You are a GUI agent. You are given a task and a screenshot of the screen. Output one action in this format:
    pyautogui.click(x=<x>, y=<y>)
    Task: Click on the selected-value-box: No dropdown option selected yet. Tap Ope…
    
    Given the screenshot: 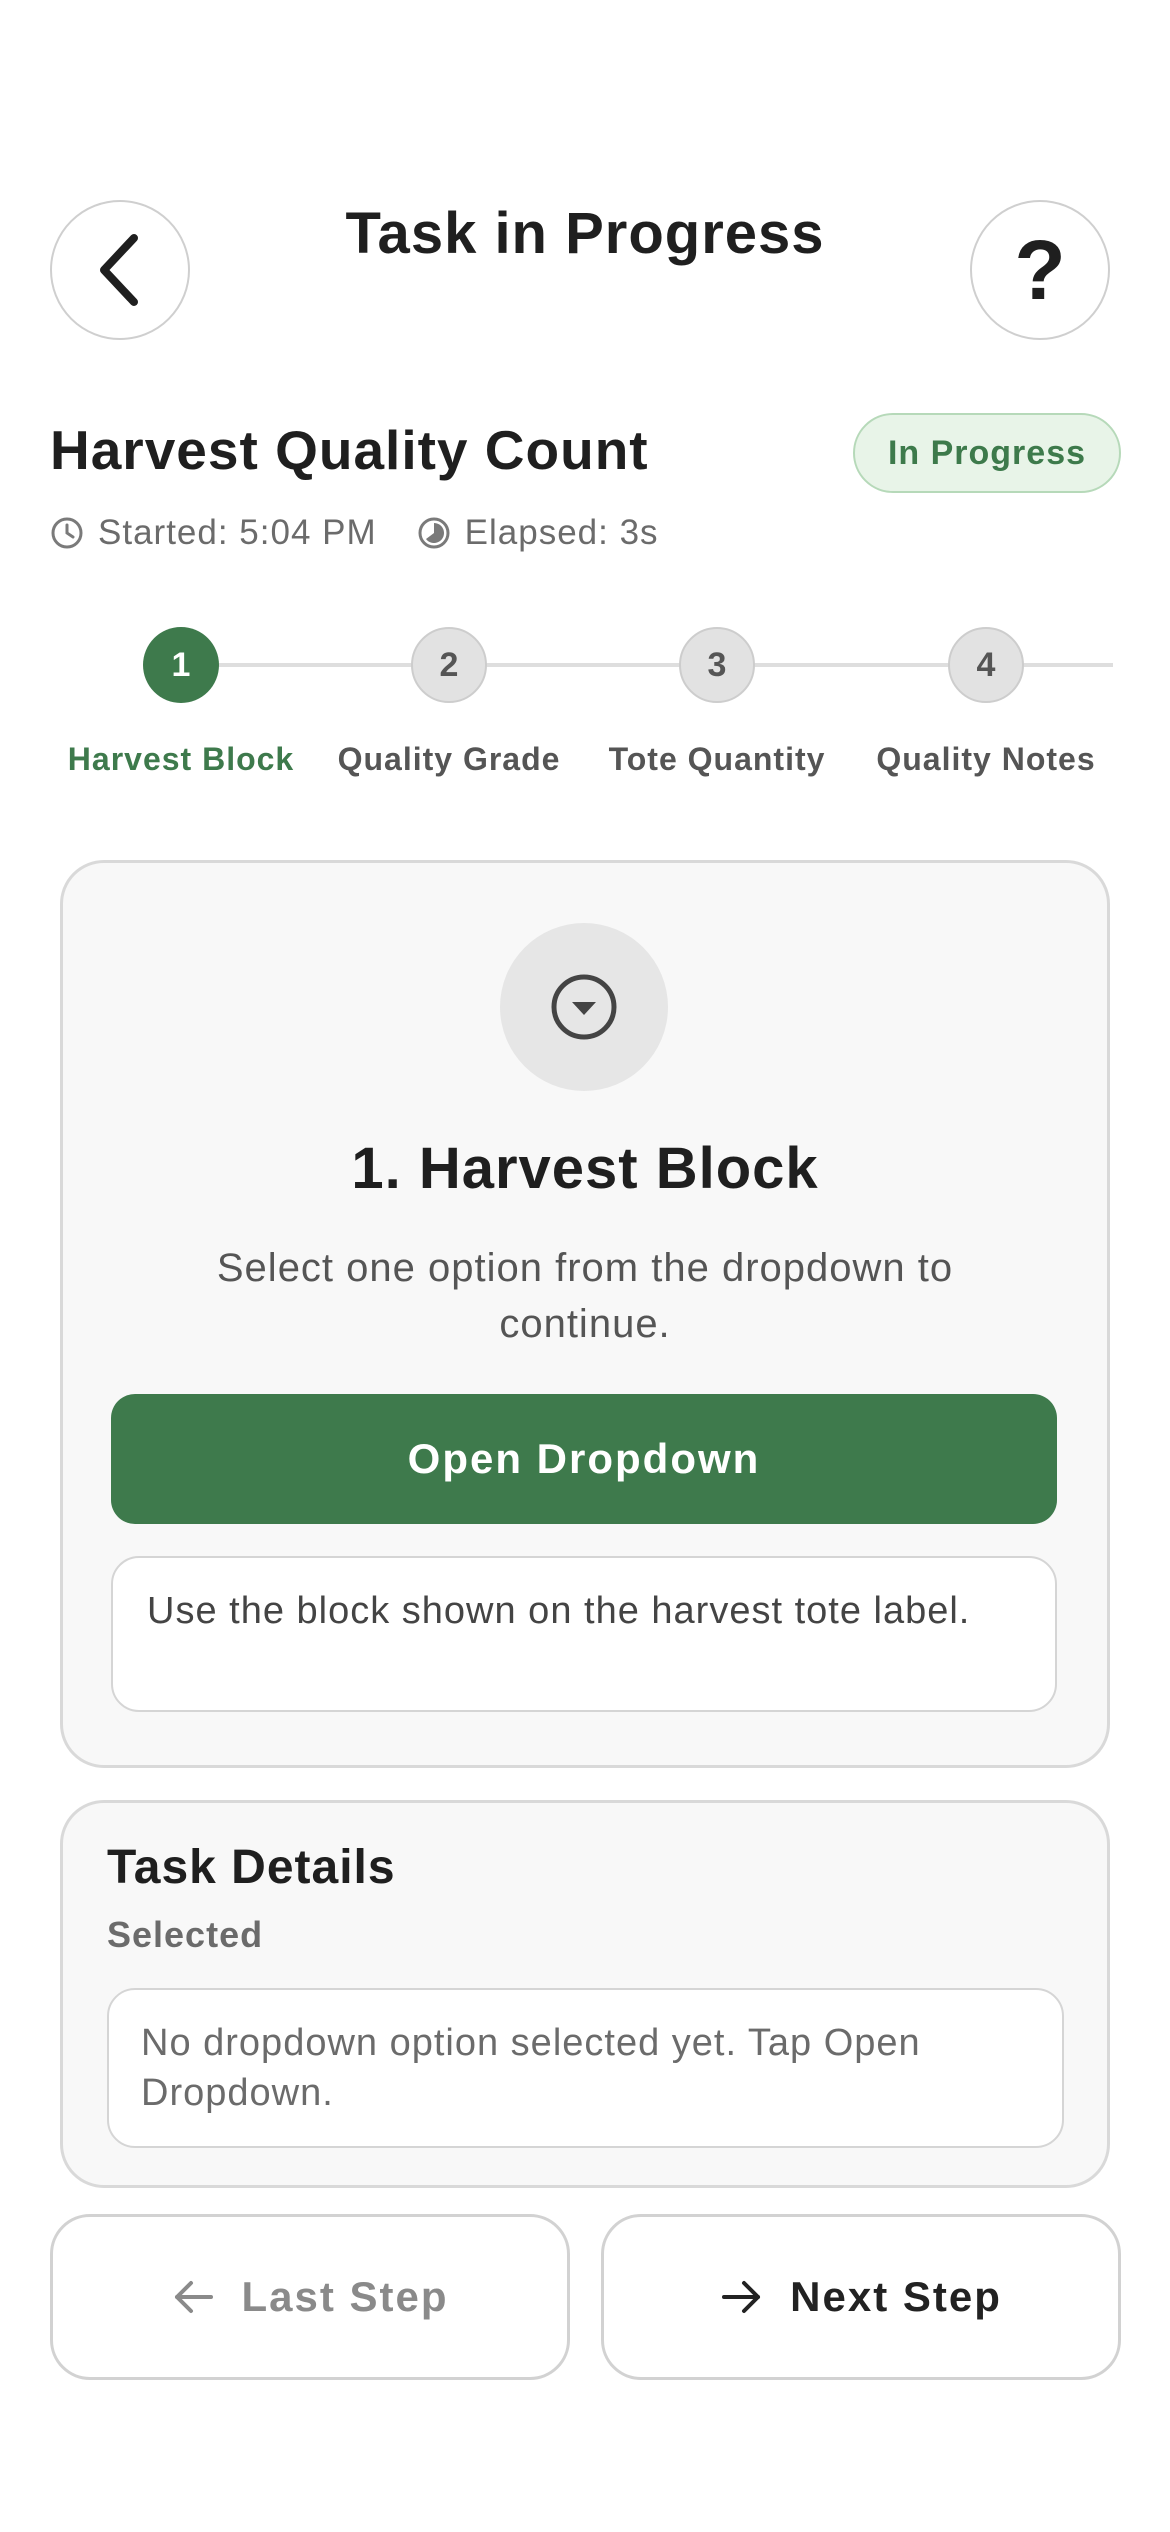 What is the action you would take?
    pyautogui.click(x=585, y=2068)
    